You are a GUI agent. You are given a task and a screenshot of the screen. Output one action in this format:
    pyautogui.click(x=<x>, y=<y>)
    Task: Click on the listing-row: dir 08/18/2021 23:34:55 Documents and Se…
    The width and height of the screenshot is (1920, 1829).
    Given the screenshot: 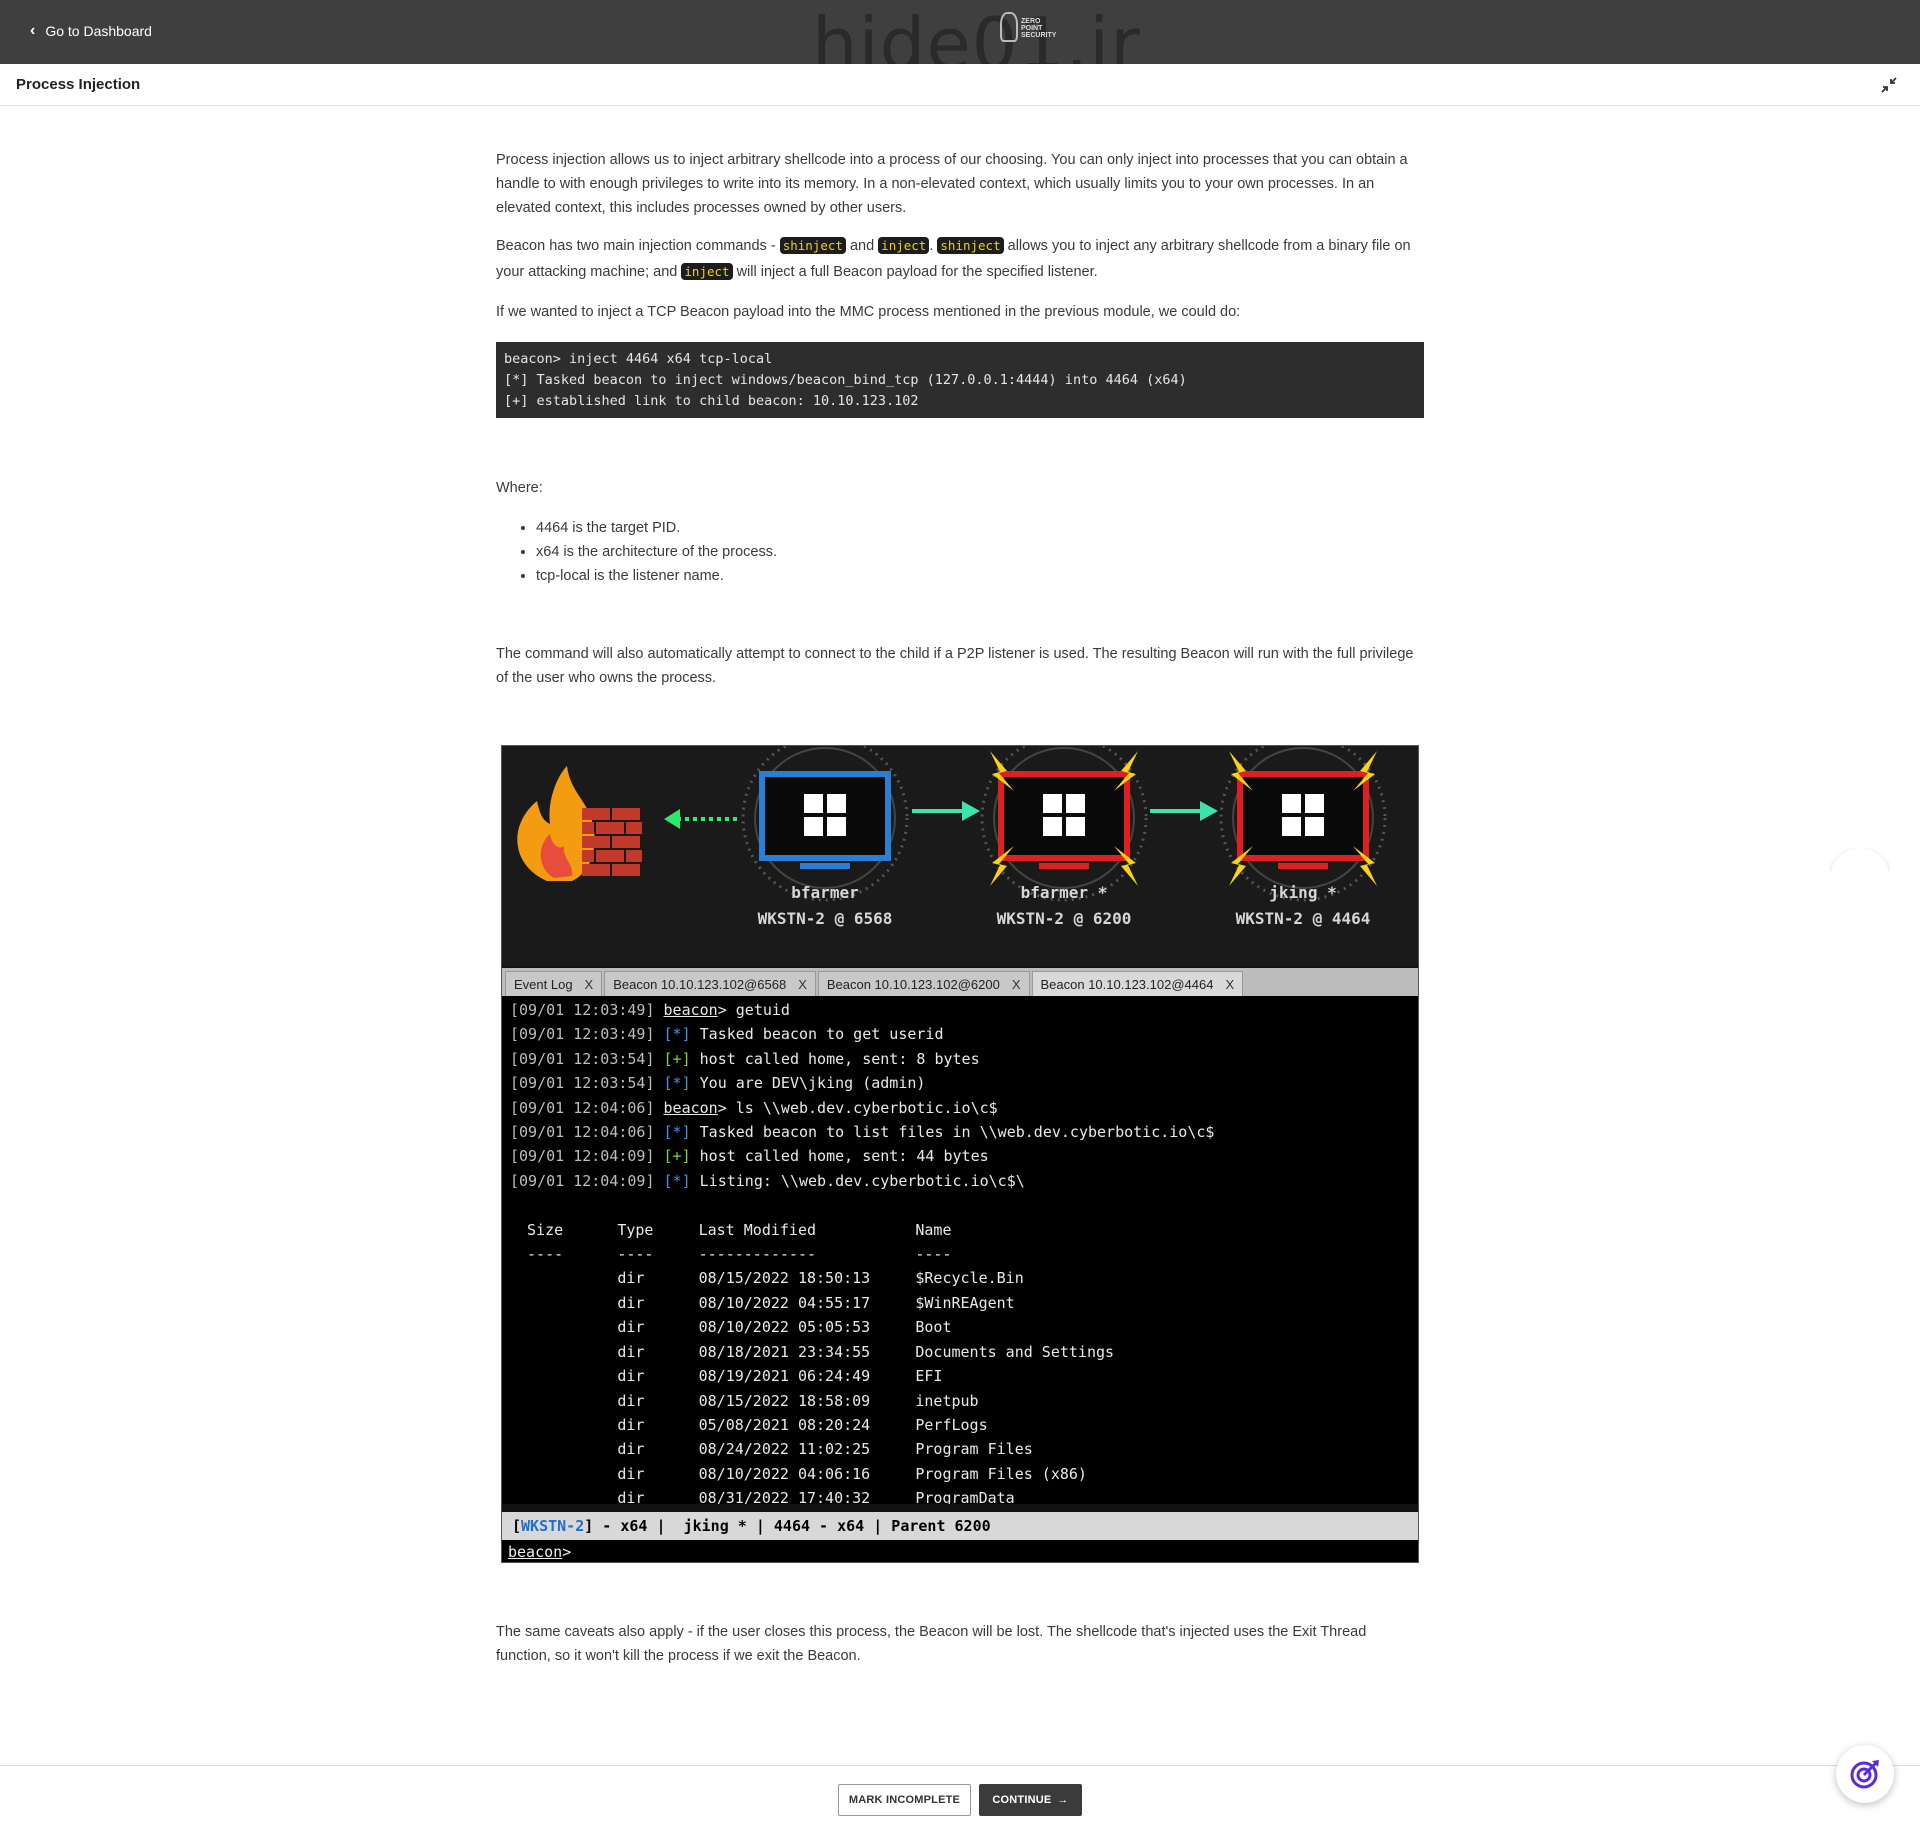 What is the action you would take?
    pyautogui.click(x=816, y=1351)
    